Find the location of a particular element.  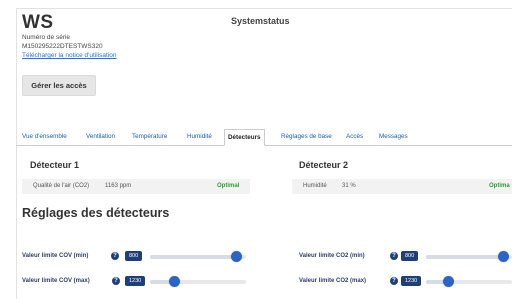

co2-min-label: Valeur limite CO2 (min) is located at coordinates (332, 256).